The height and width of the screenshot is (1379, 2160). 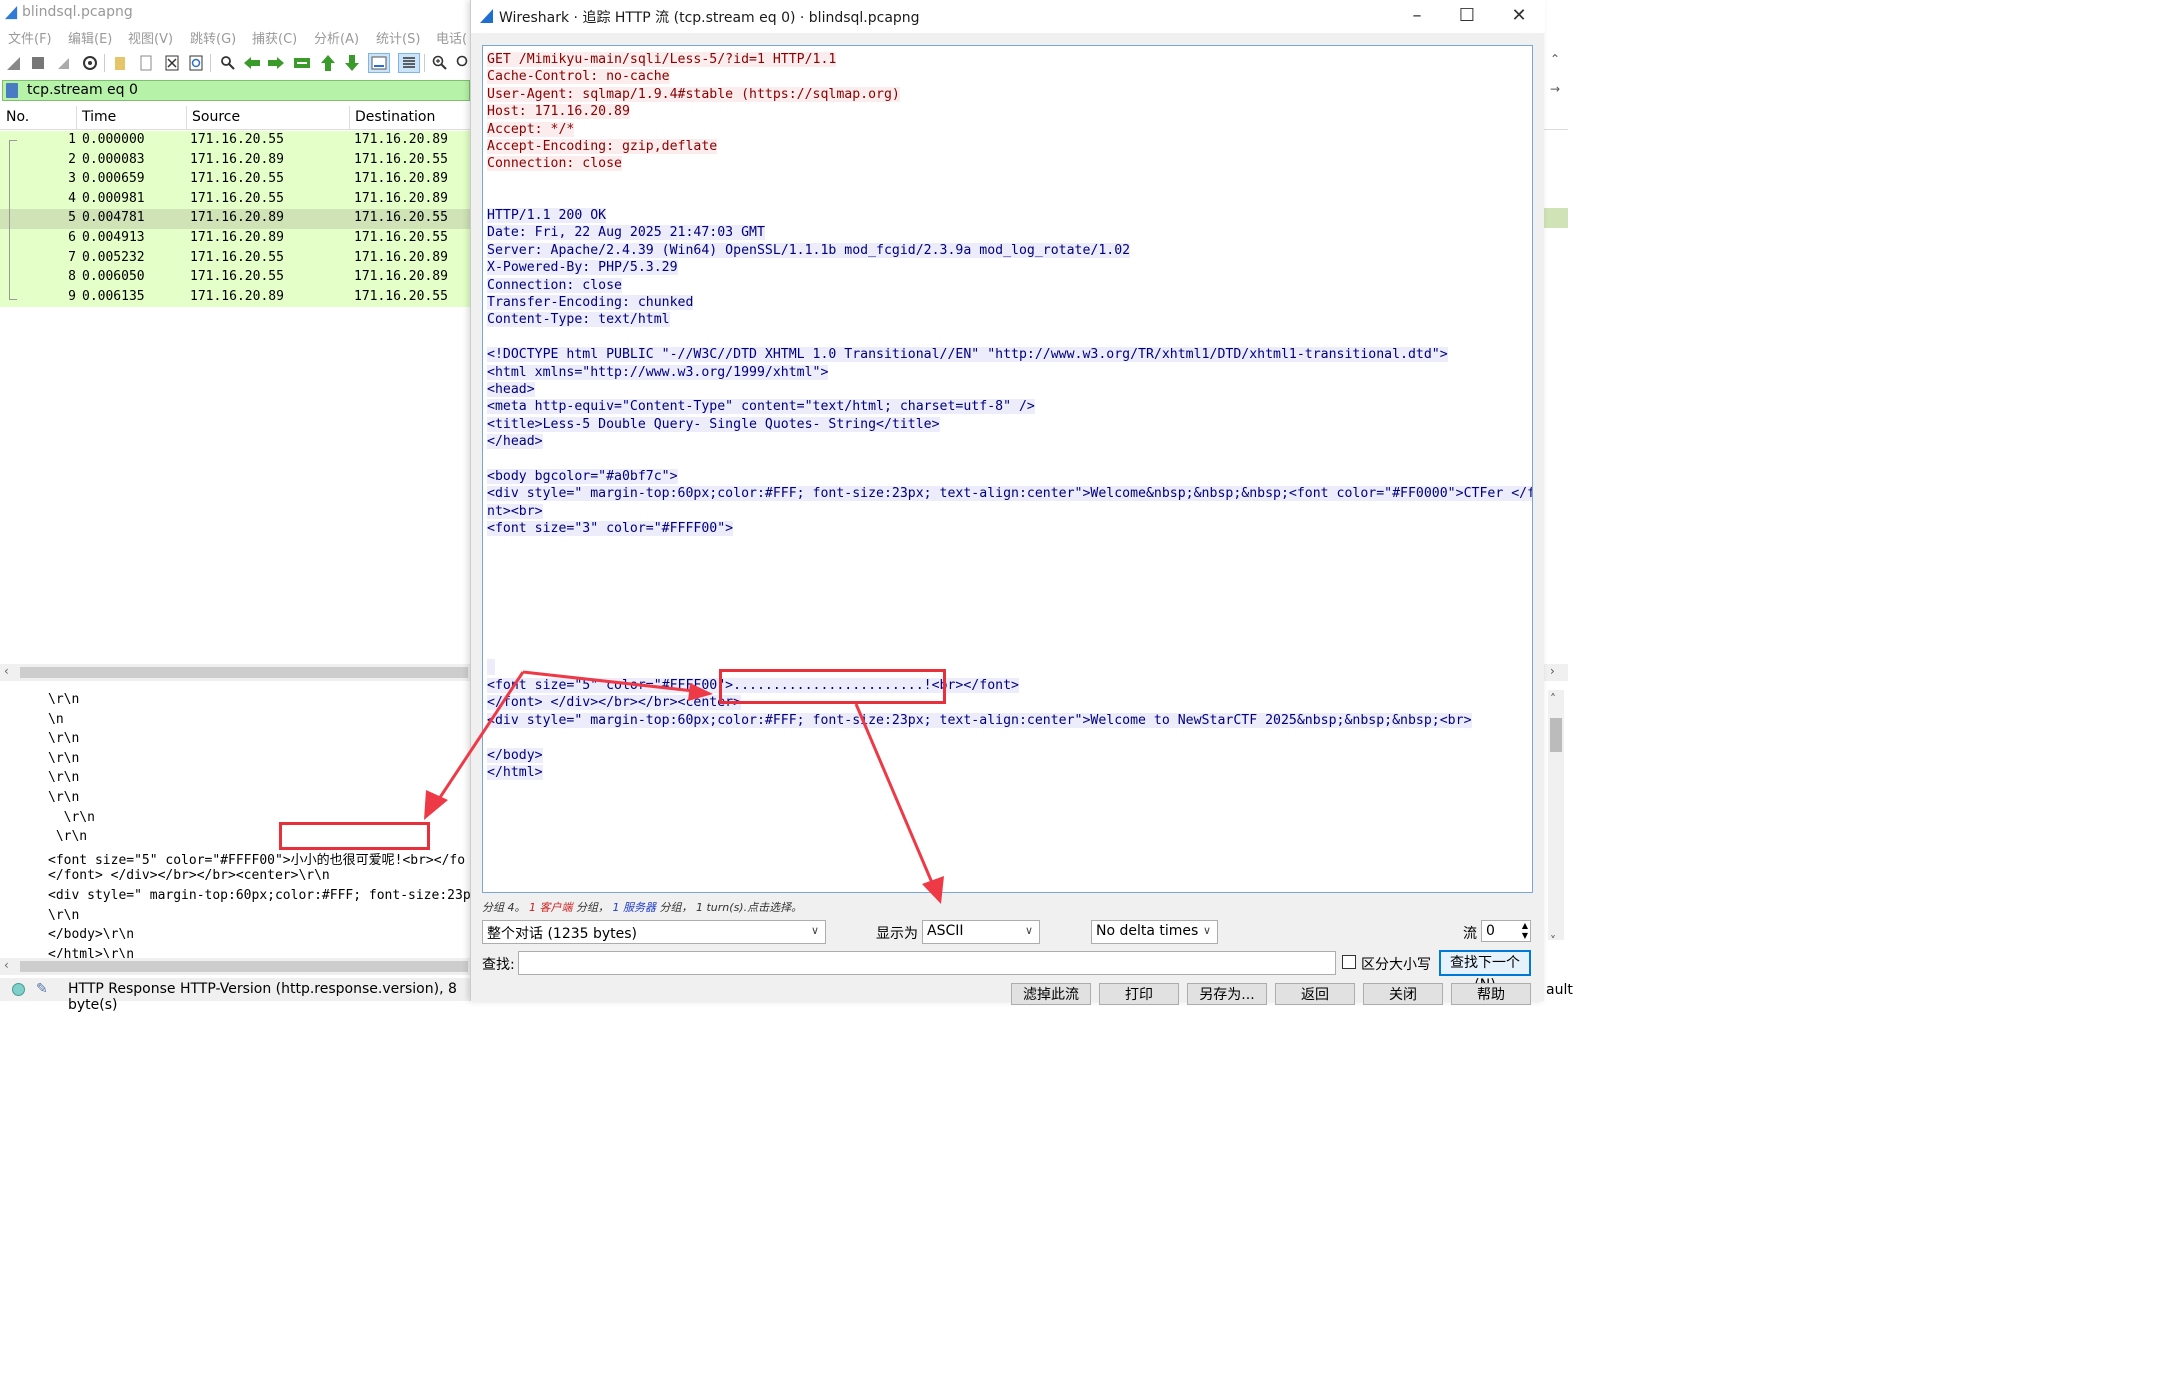 I want to click on menu-go: 跳转(G), so click(x=213, y=37).